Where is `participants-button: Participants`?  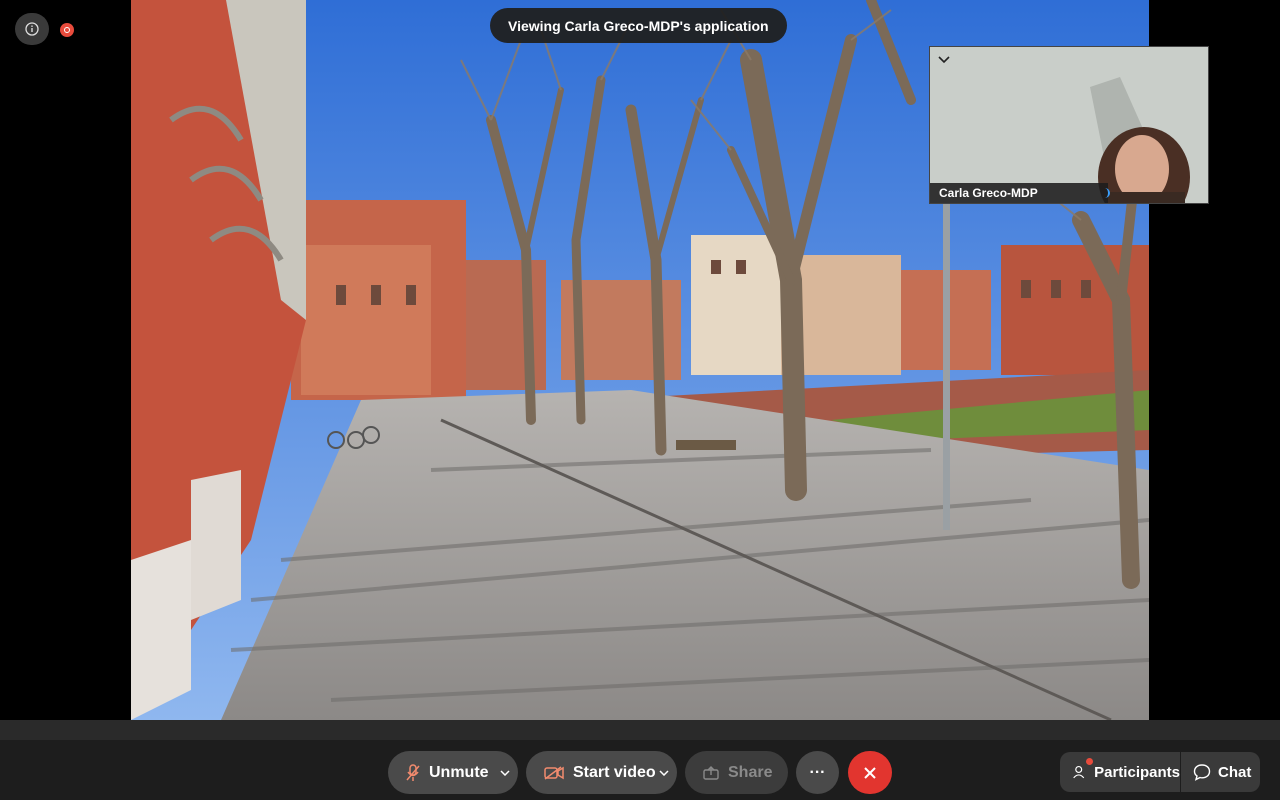
participants-button: Participants is located at coordinates (1120, 772).